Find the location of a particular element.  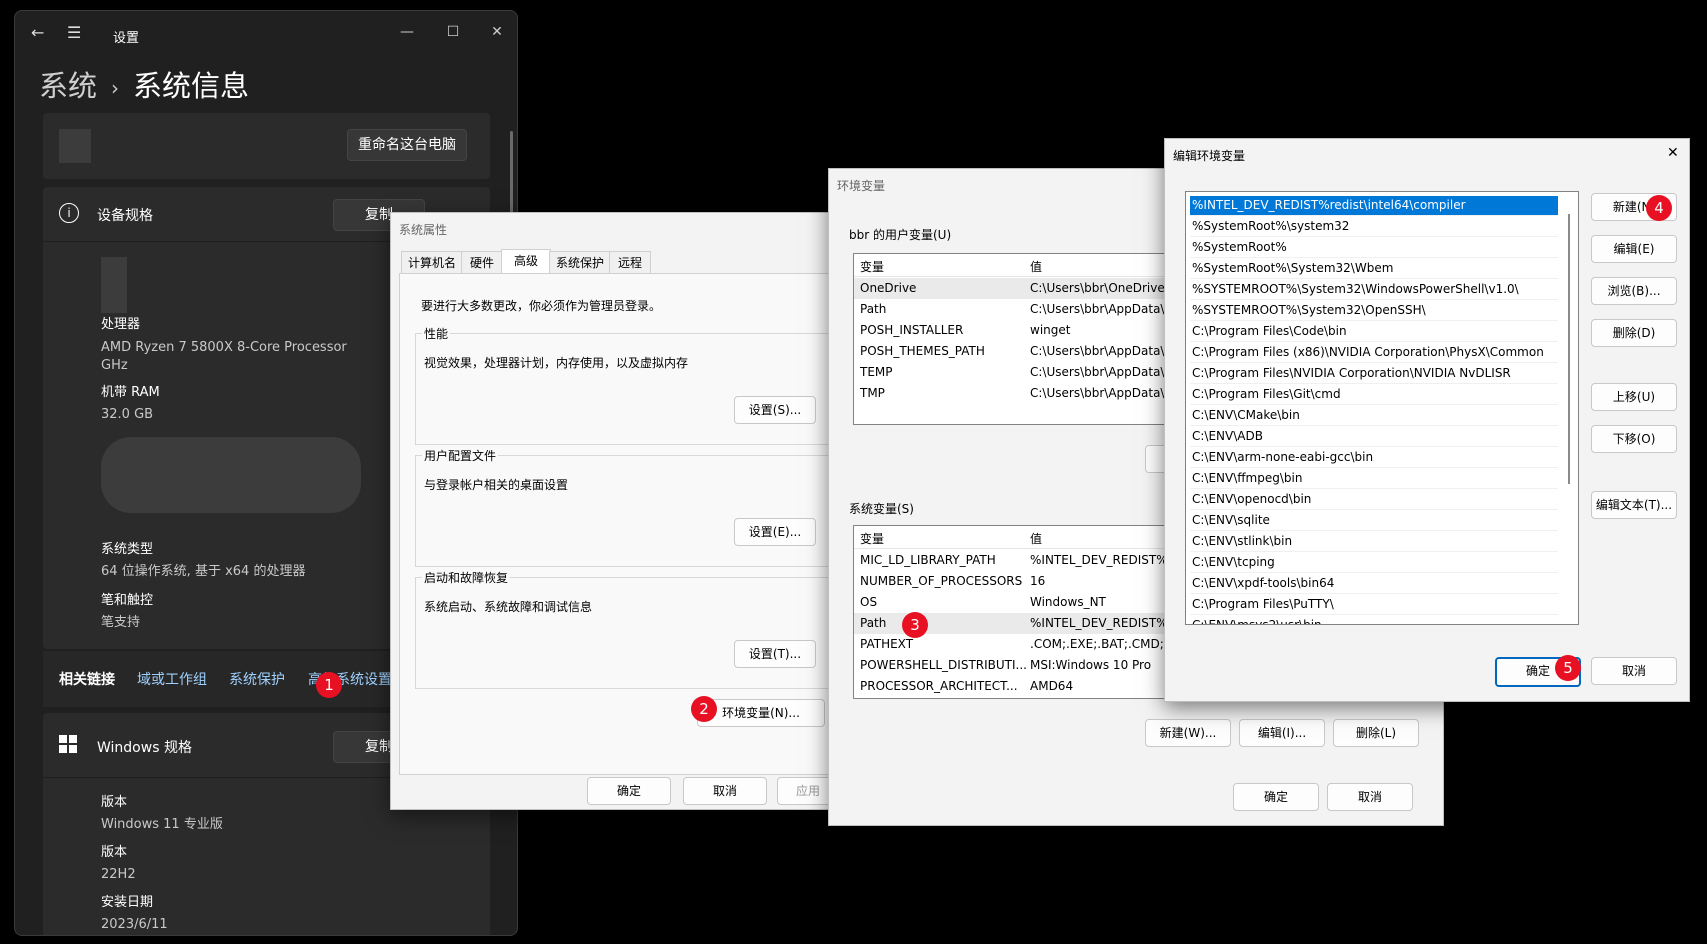

spec-label: 机带 RAM is located at coordinates (130, 392).